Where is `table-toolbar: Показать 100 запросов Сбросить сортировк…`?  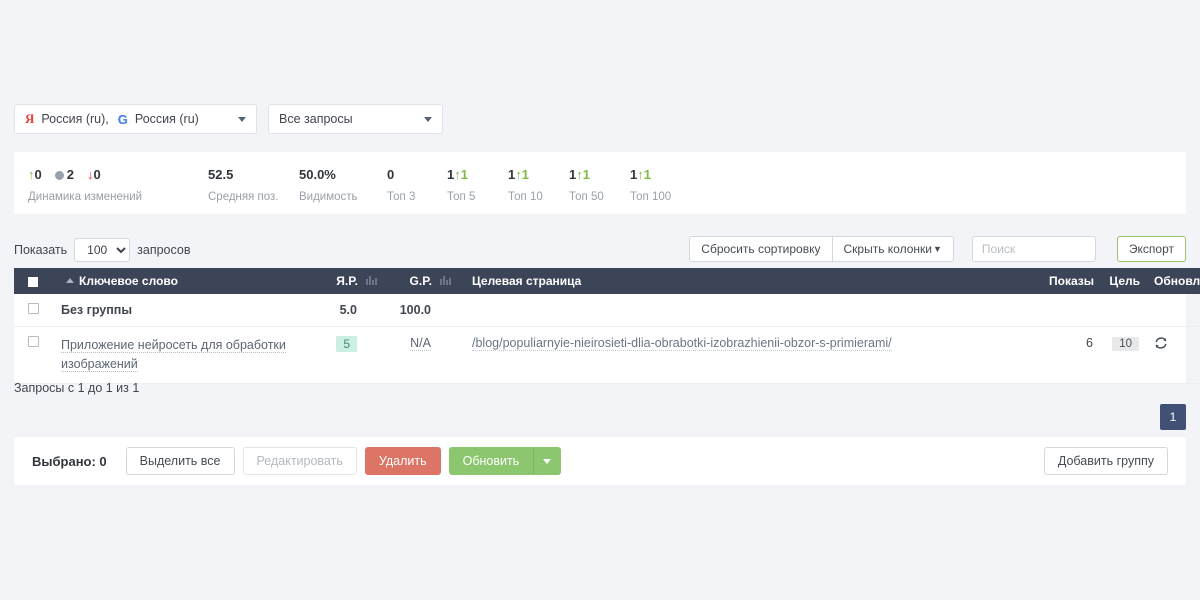 table-toolbar: Показать 100 запросов Сбросить сортировк… is located at coordinates (600, 250).